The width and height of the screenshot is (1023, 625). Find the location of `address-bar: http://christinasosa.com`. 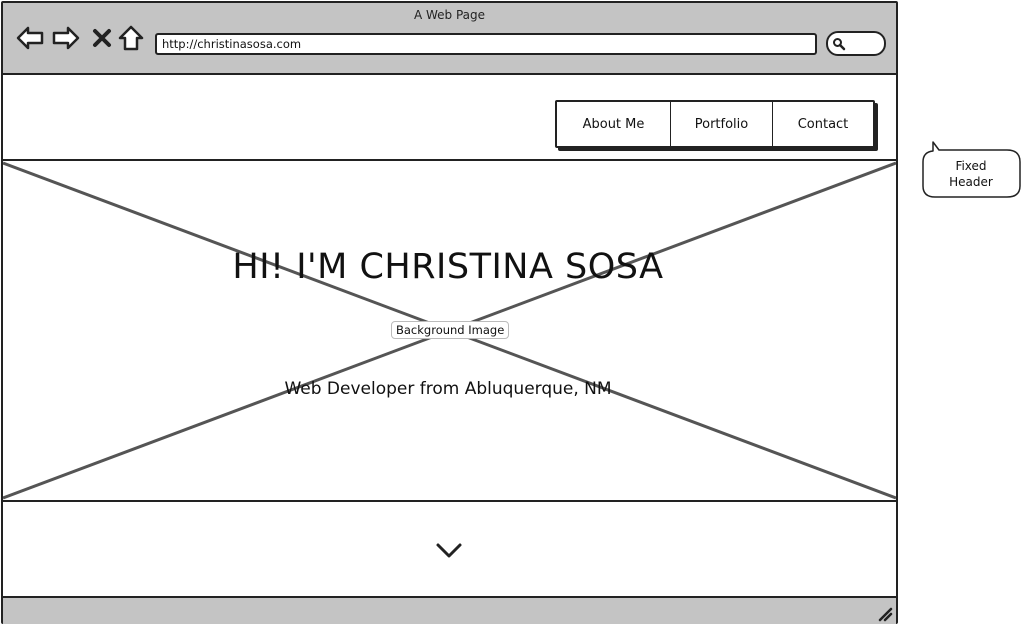

address-bar: http://christinasosa.com is located at coordinates (486, 44).